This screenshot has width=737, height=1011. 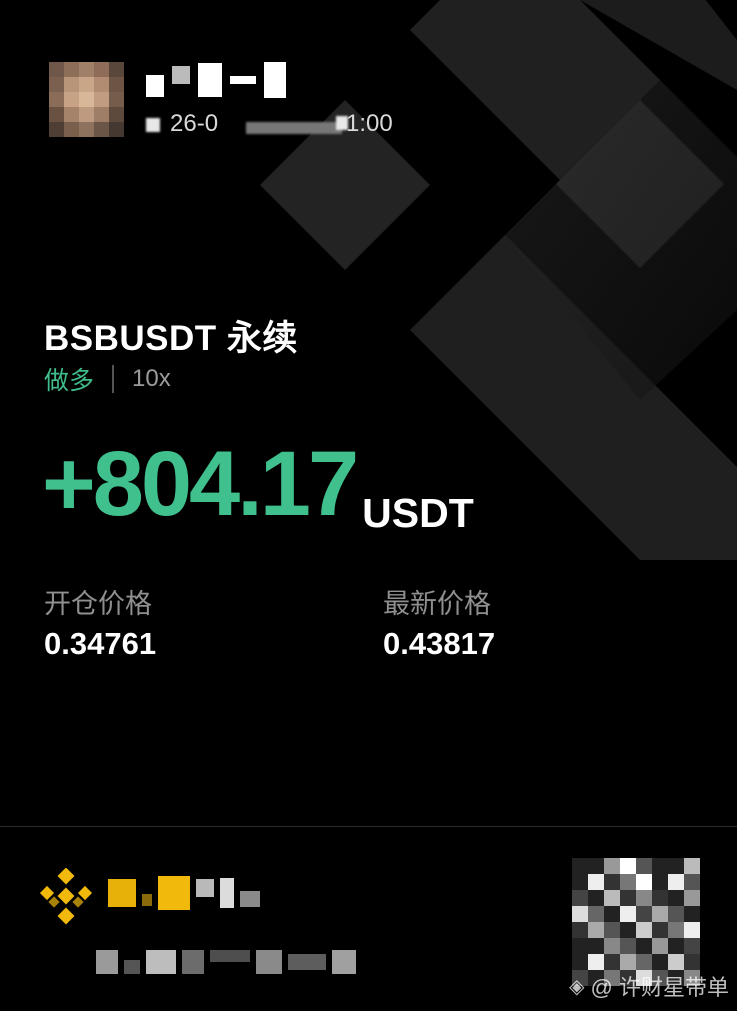 What do you see at coordinates (171, 338) in the screenshot?
I see `contract-symbol: BSBUSDT 永续` at bounding box center [171, 338].